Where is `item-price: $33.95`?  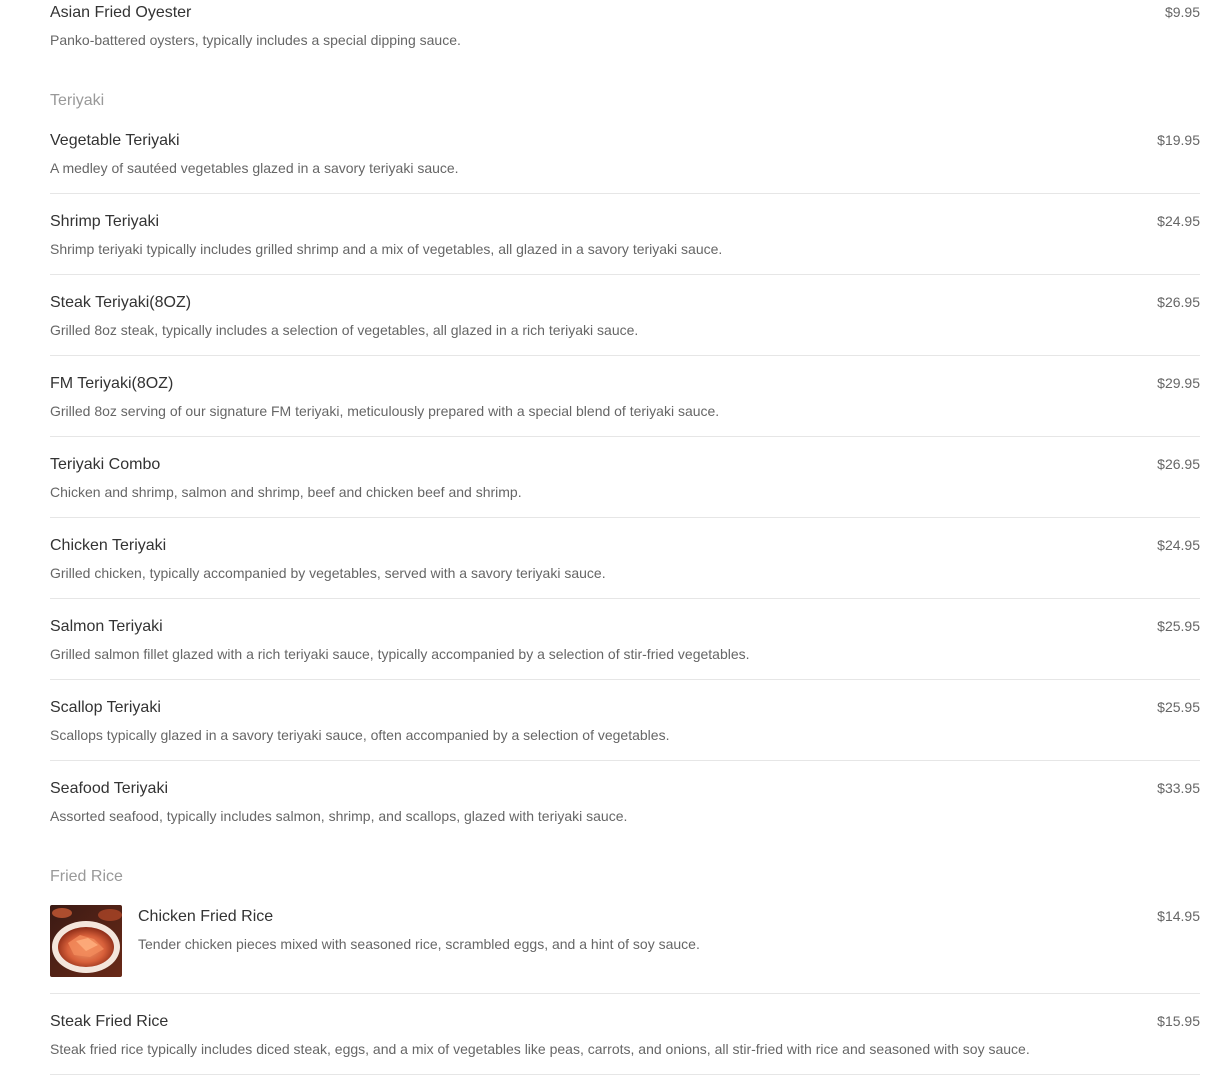
item-price: $33.95 is located at coordinates (1178, 788).